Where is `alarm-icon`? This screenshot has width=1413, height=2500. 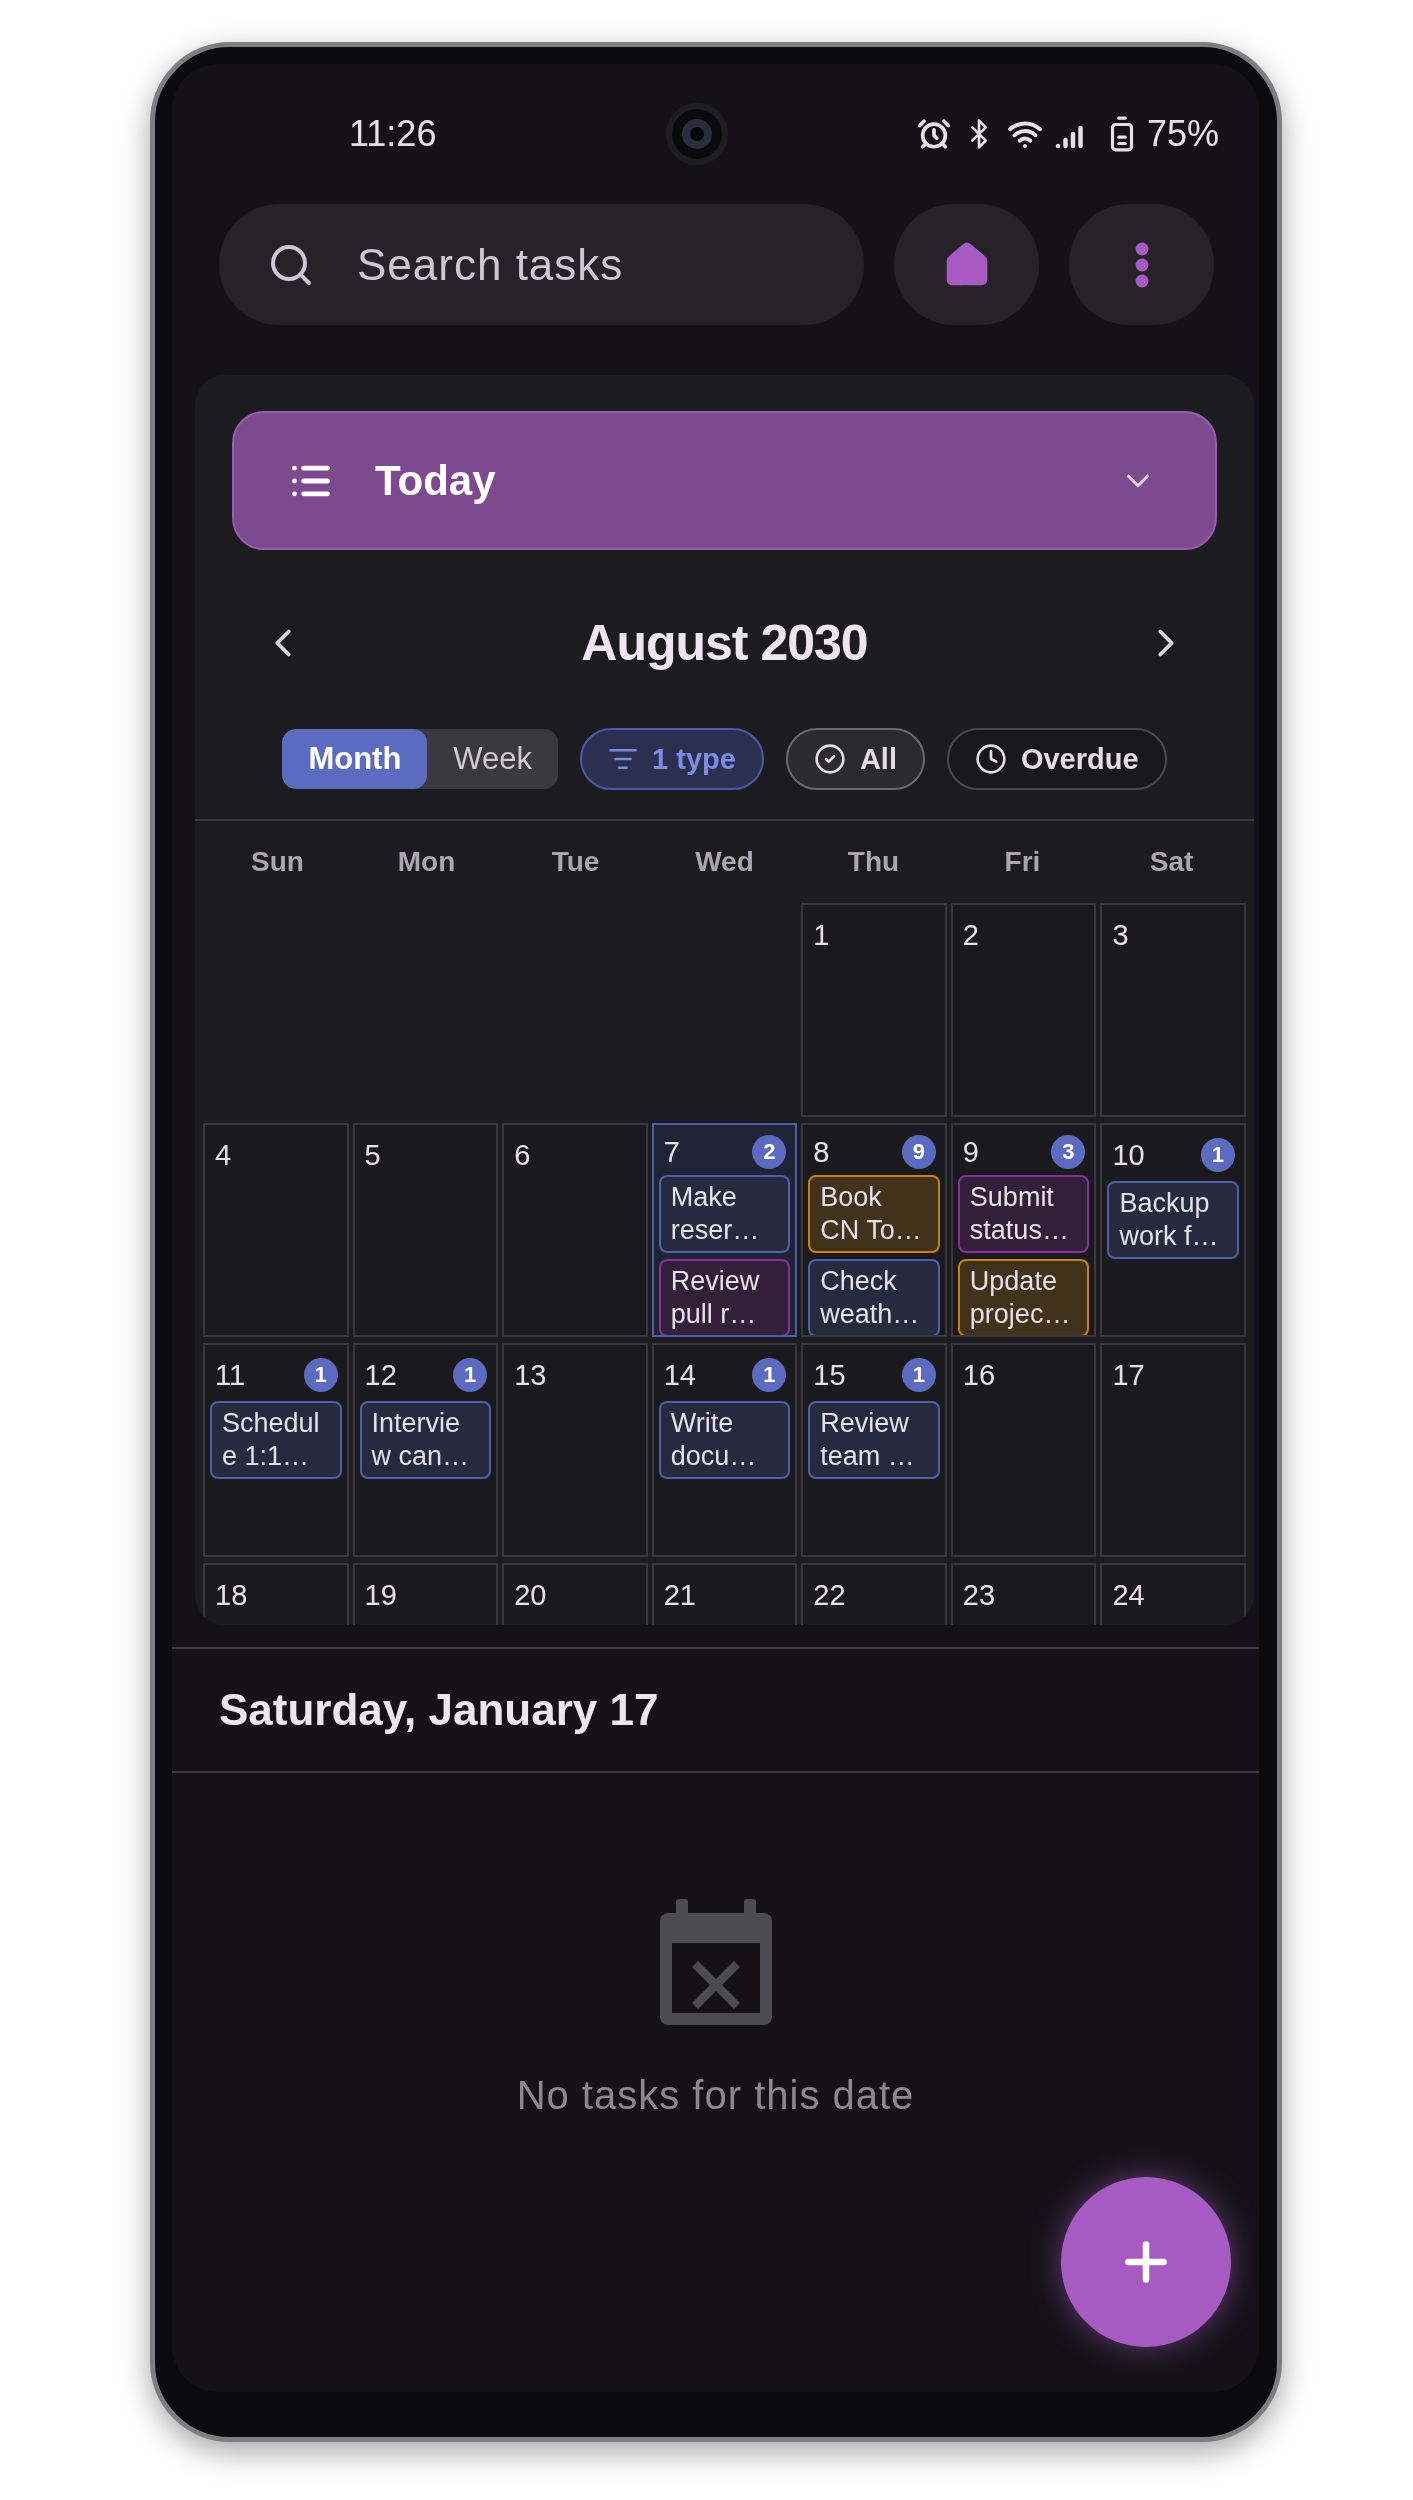
alarm-icon is located at coordinates (933, 134).